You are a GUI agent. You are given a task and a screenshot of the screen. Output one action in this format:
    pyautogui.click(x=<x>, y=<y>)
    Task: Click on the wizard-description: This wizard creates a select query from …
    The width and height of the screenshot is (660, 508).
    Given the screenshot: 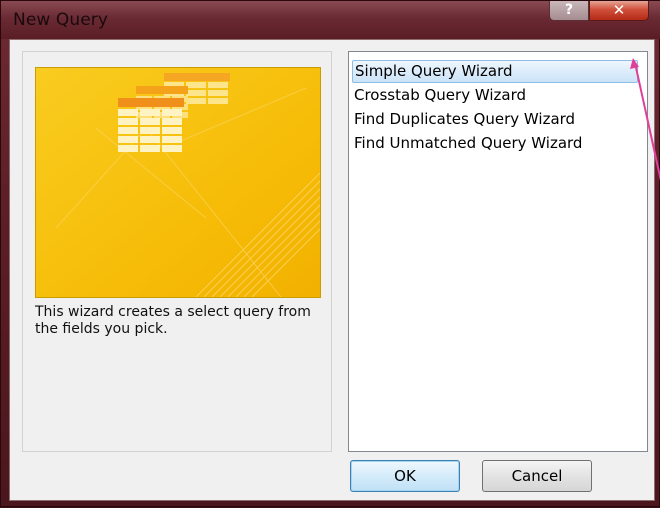 What is the action you would take?
    pyautogui.click(x=173, y=320)
    